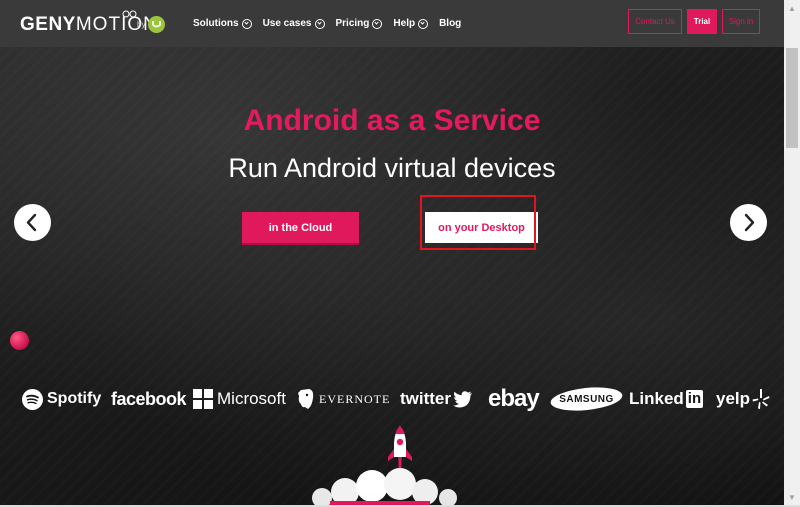 The image size is (800, 507). I want to click on contact-us-button: Contact Us, so click(655, 21).